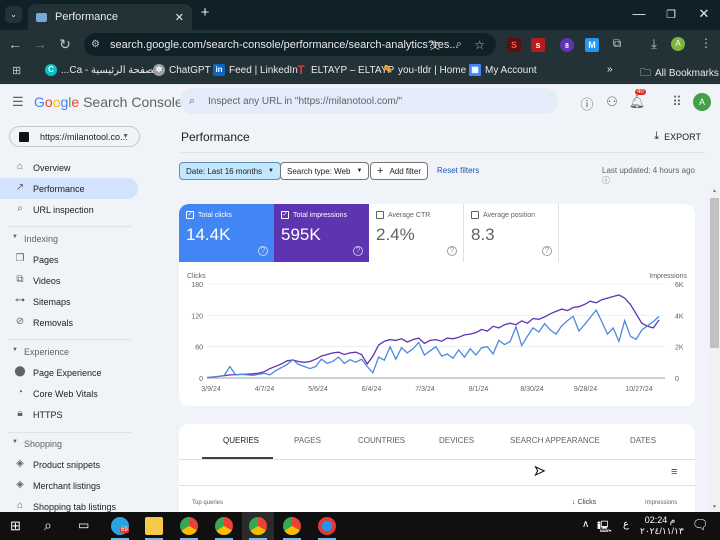 The height and width of the screenshot is (540, 720). I want to click on bookmark-eltayp: T ELTAYP – ELTAYP, so click(344, 70).